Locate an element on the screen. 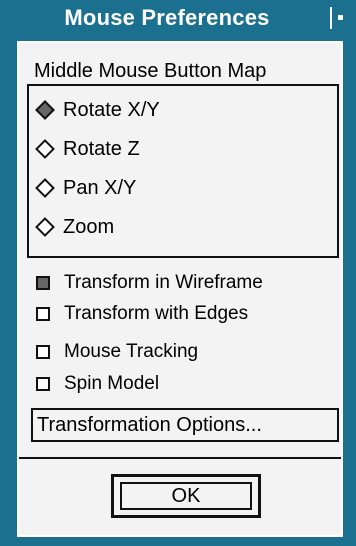 The height and width of the screenshot is (546, 356). checkbox-label: Mouse Tracking is located at coordinates (131, 351).